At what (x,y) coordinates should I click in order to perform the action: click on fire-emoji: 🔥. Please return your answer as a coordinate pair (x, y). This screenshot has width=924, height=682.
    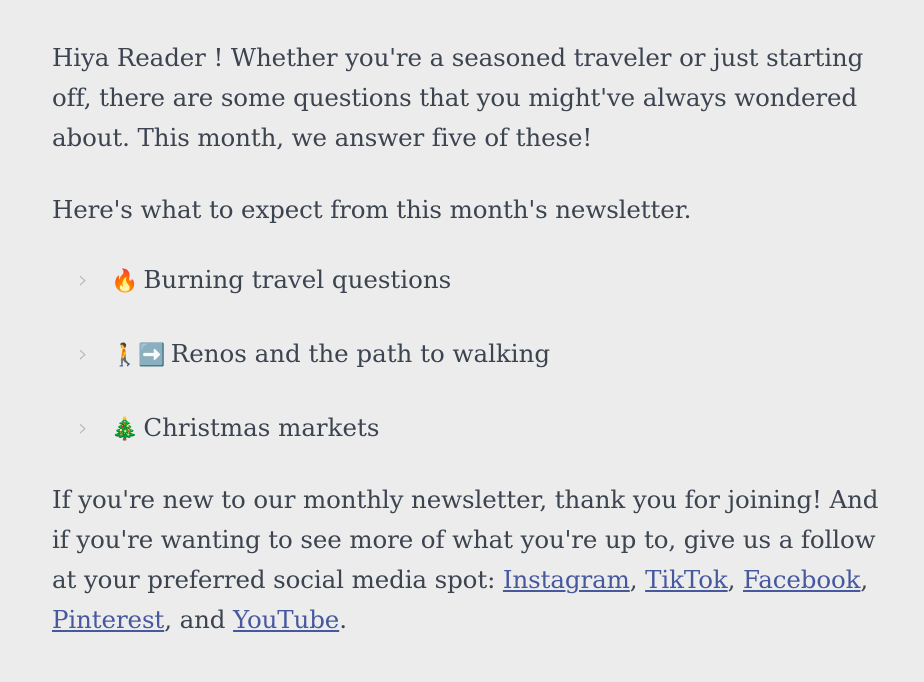
    Looking at the image, I should click on (125, 281).